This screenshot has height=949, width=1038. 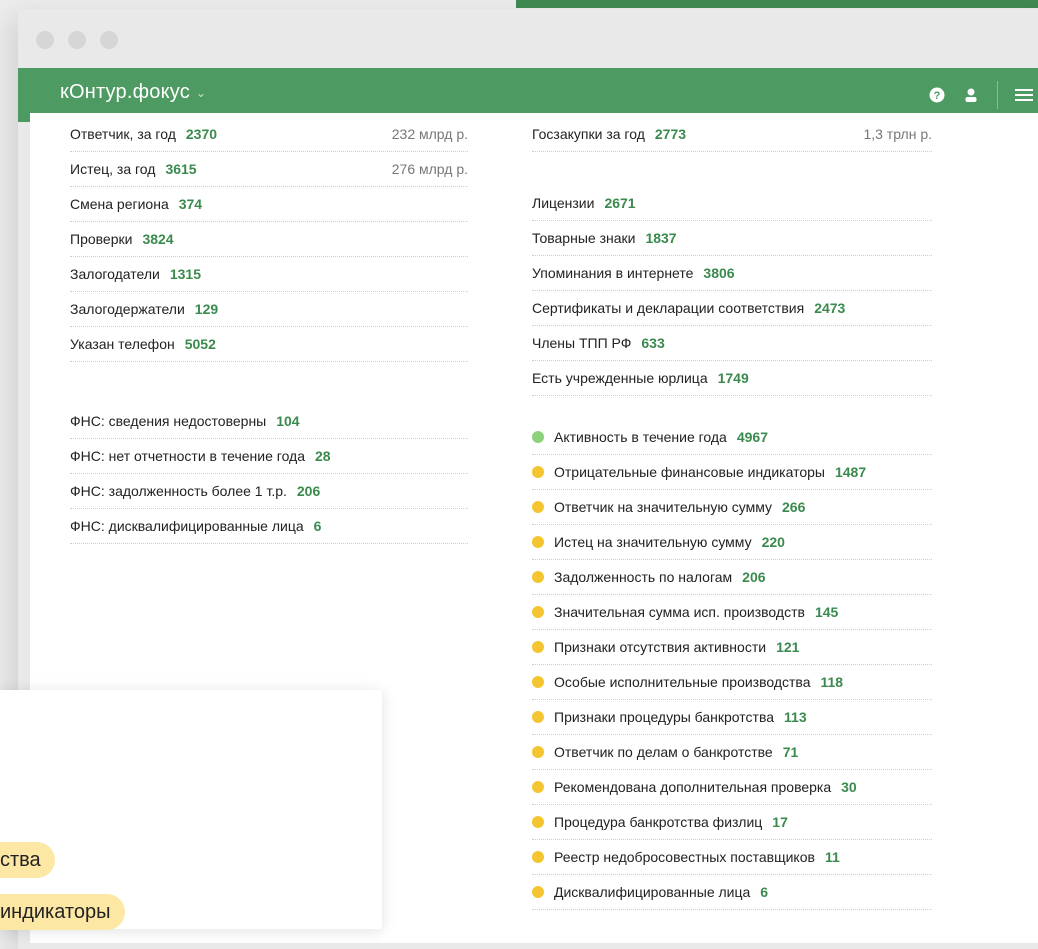 I want to click on filter-amount: 276 млрд р., so click(x=429, y=169).